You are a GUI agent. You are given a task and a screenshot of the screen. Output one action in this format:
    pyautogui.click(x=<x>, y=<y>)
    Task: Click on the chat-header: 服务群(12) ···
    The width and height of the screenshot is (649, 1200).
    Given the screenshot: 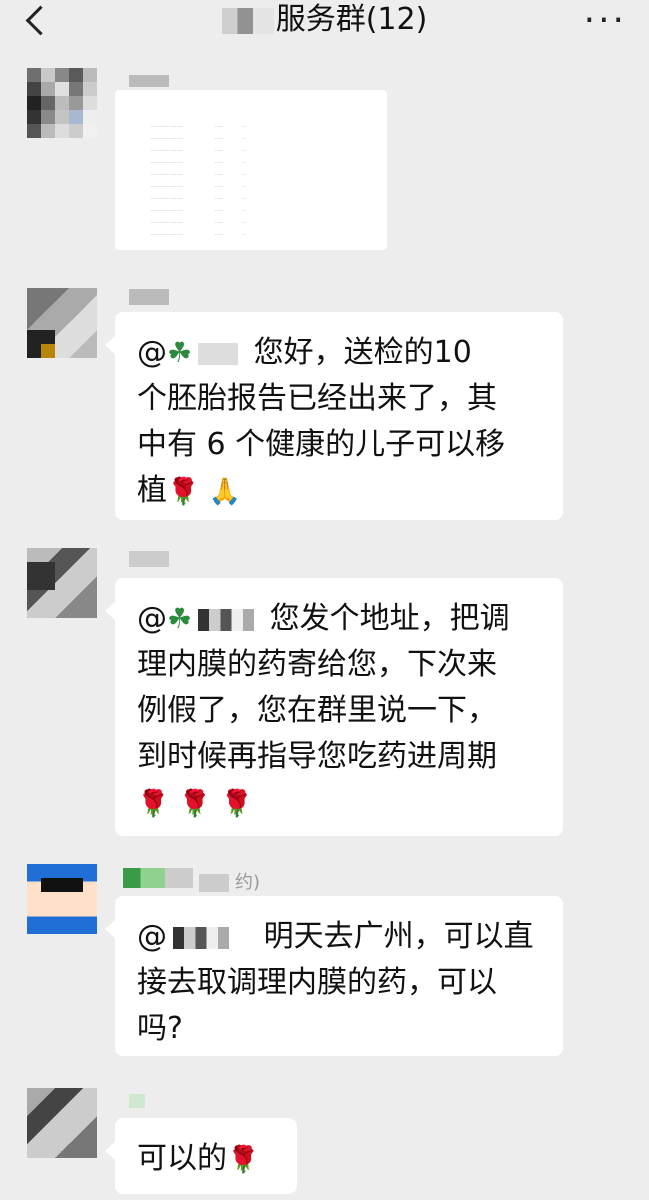 What is the action you would take?
    pyautogui.click(x=324, y=30)
    